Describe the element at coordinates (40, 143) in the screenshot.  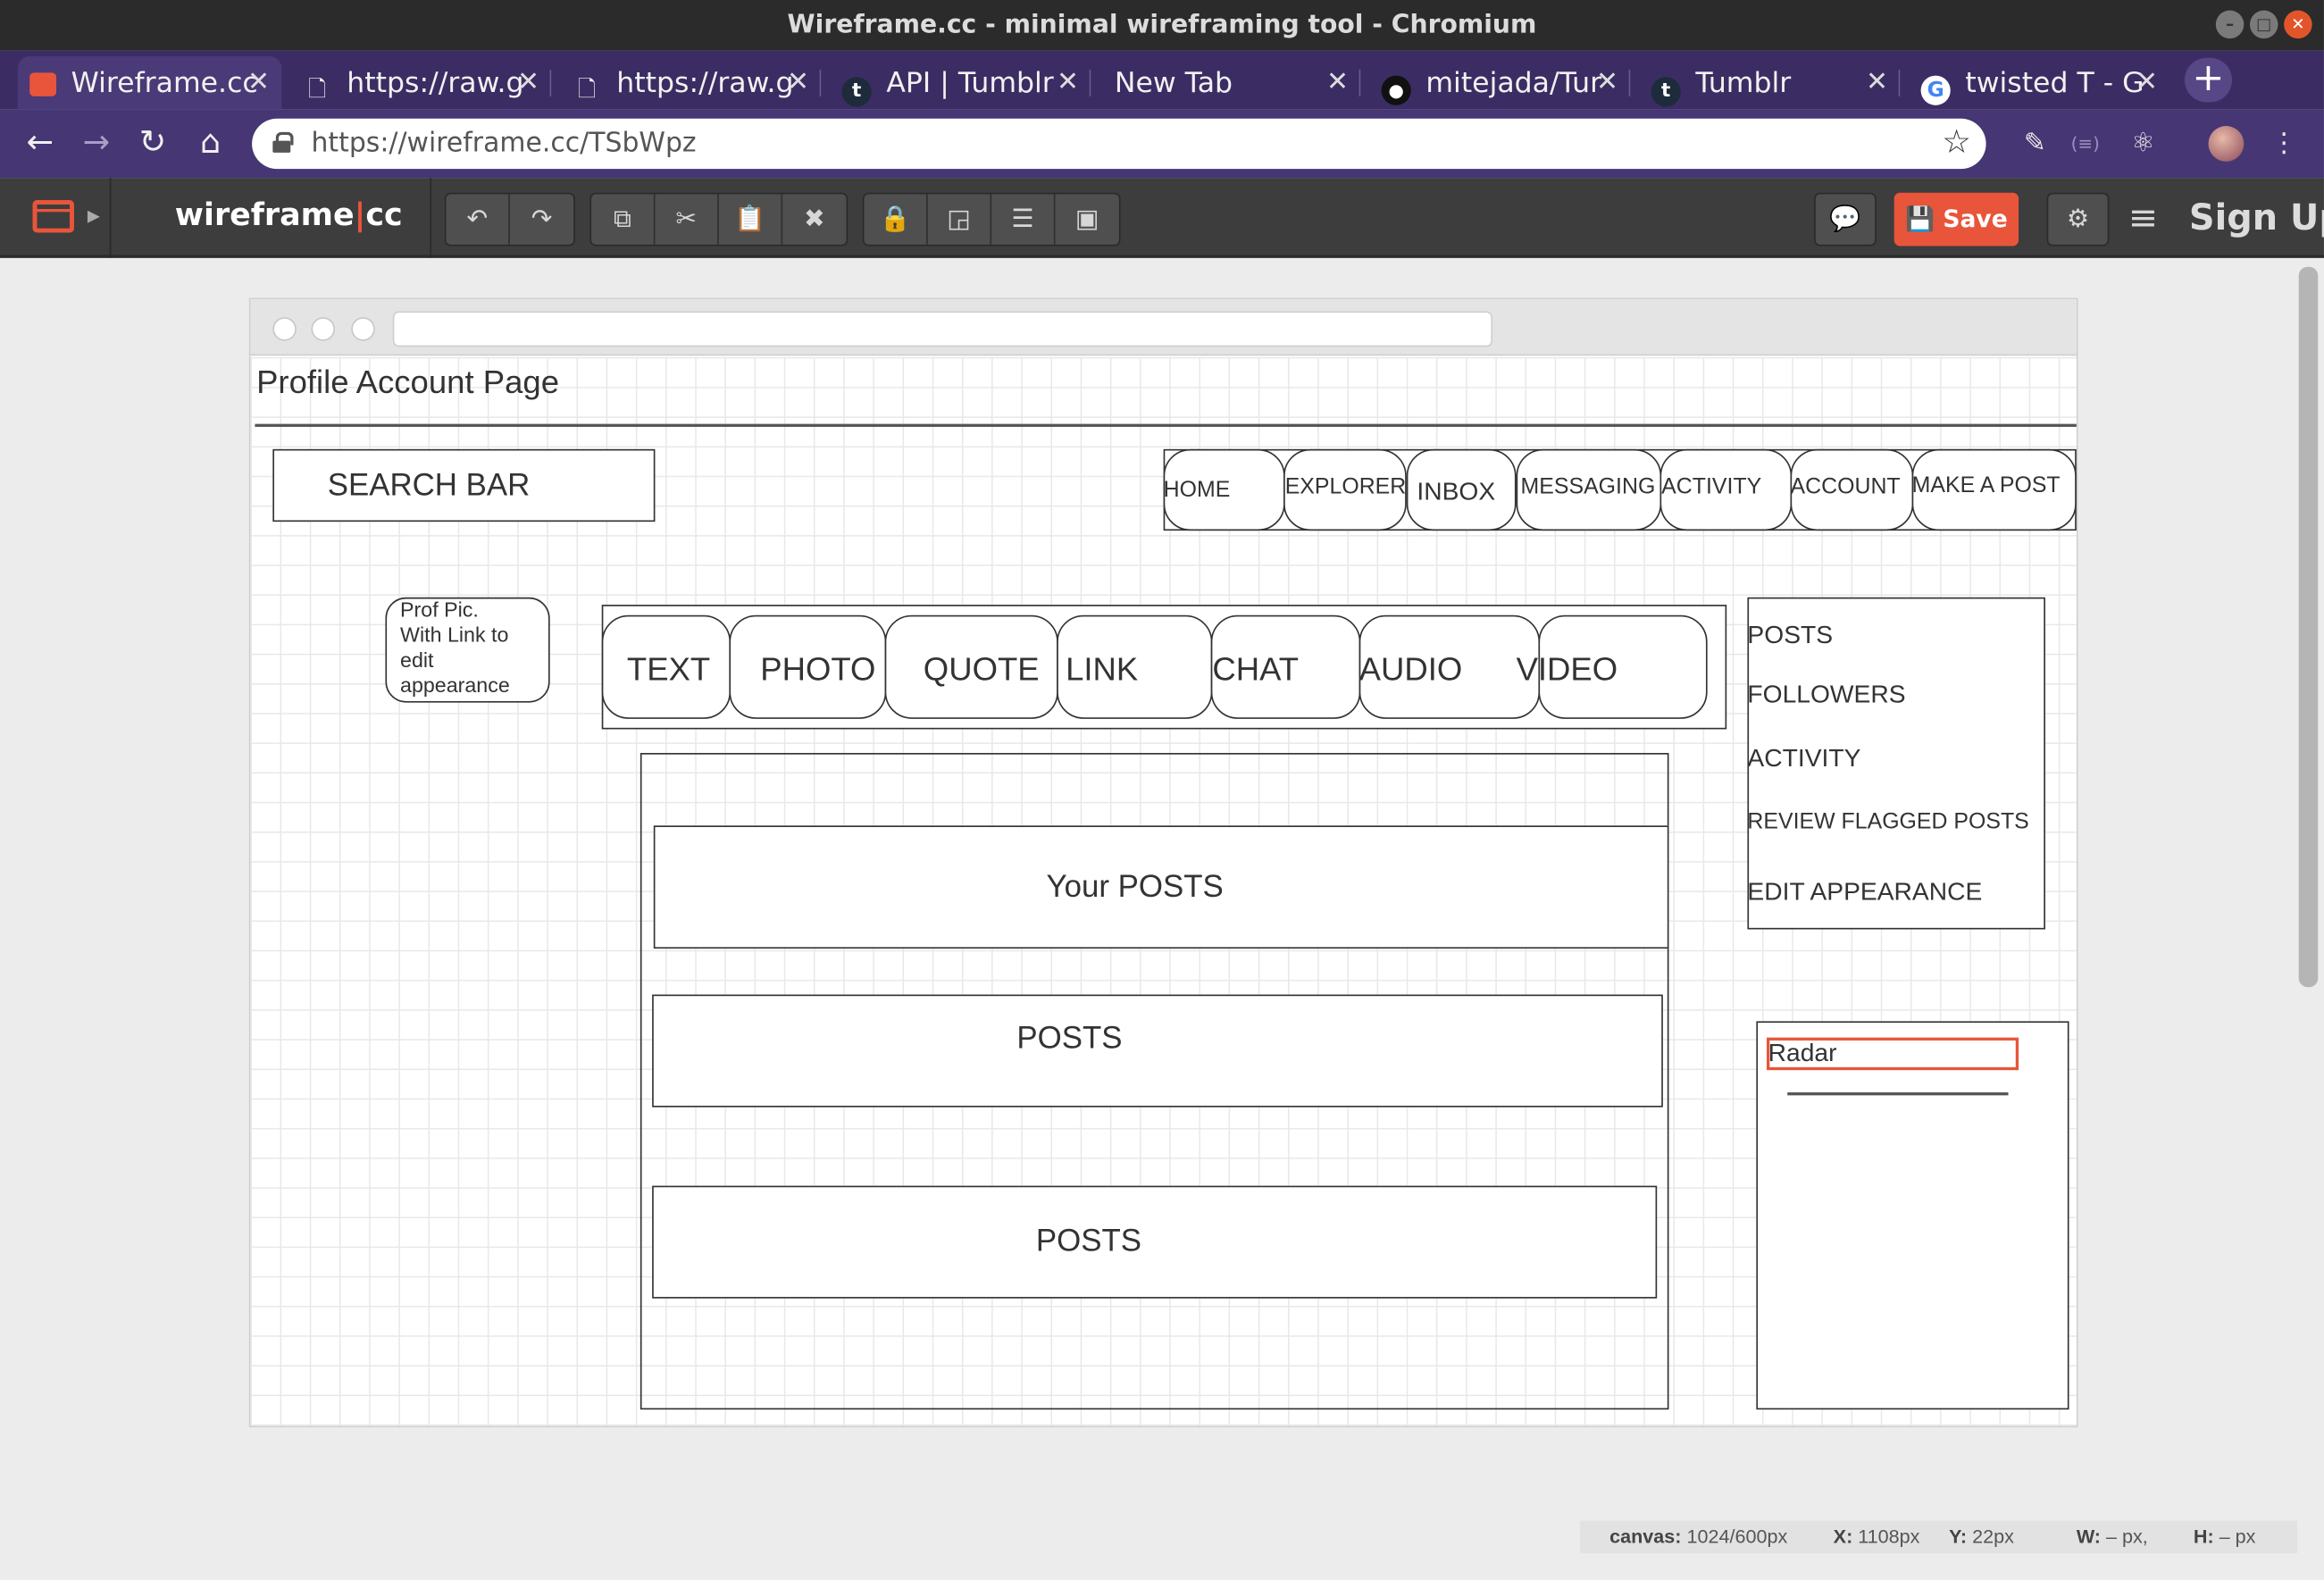
I see `back-icon: ←` at that location.